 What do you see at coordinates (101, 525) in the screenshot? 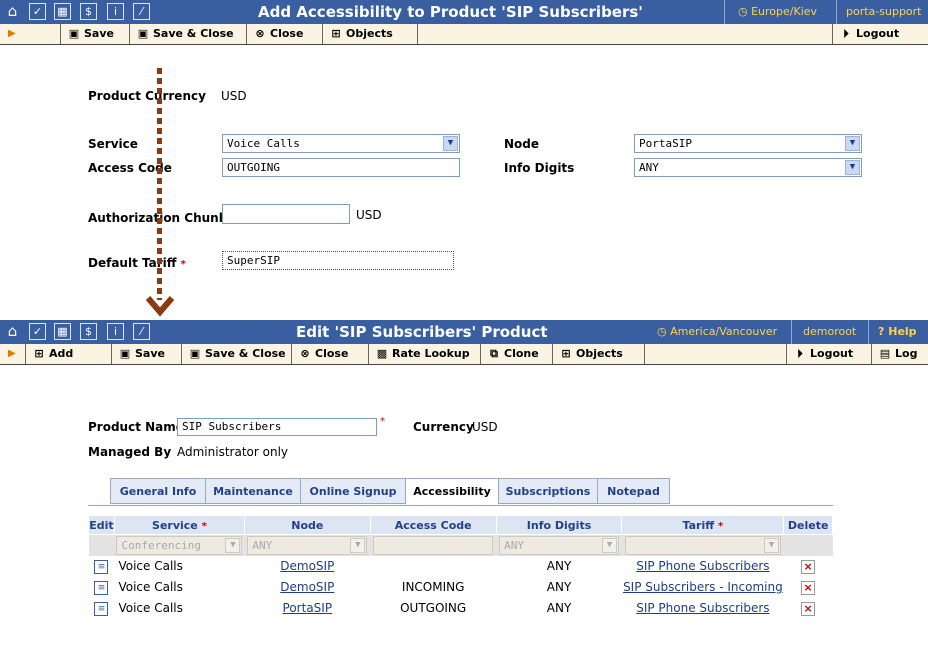
I see `header-edit: Edit` at bounding box center [101, 525].